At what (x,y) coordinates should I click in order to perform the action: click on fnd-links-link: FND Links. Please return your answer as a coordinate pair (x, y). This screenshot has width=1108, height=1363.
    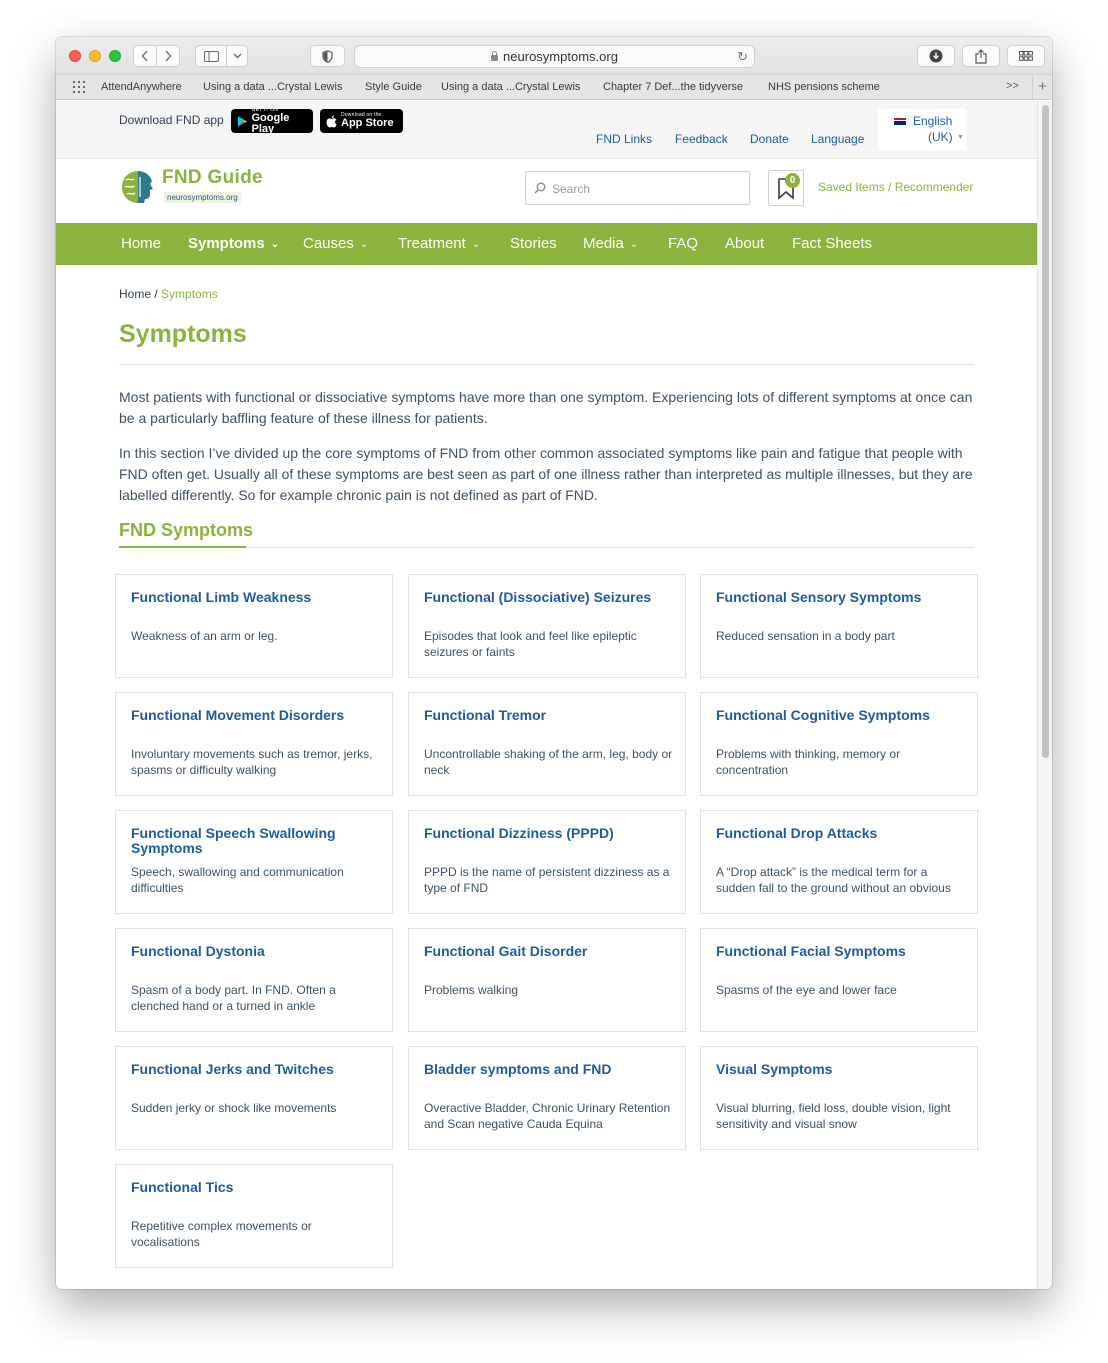
    Looking at the image, I should click on (624, 139).